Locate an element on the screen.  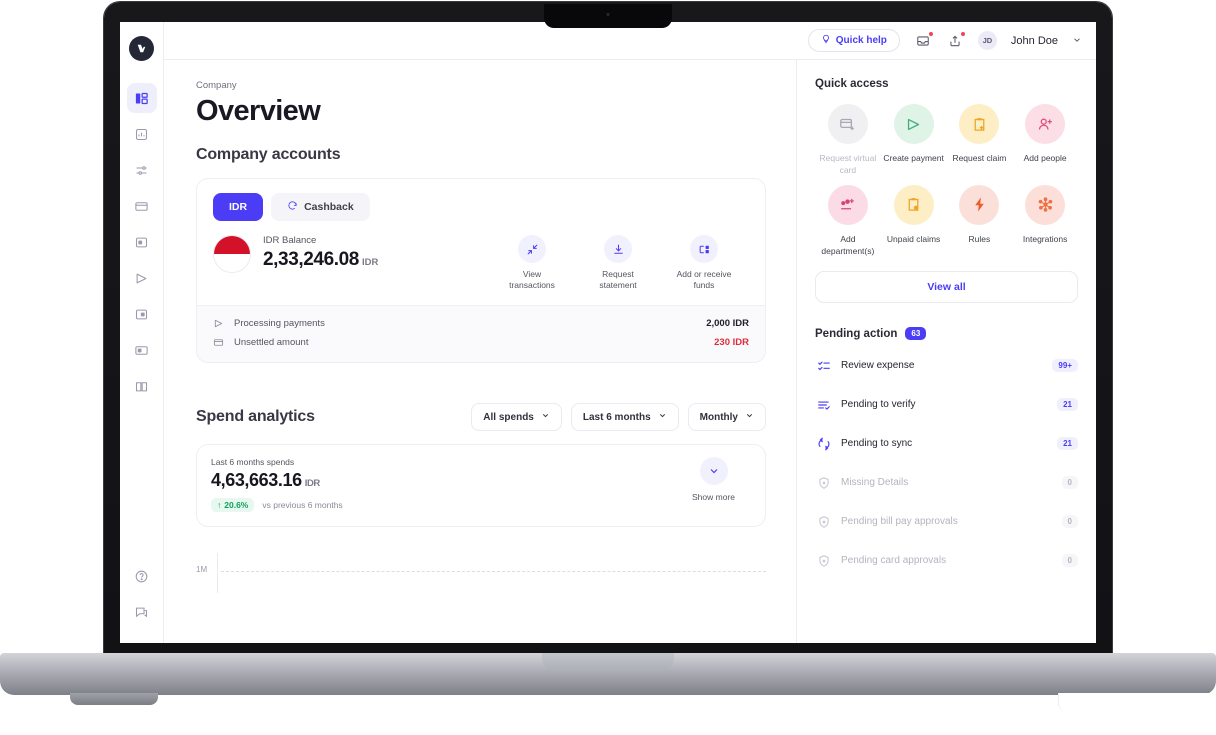
user-name: John Doe is located at coordinates (1034, 41).